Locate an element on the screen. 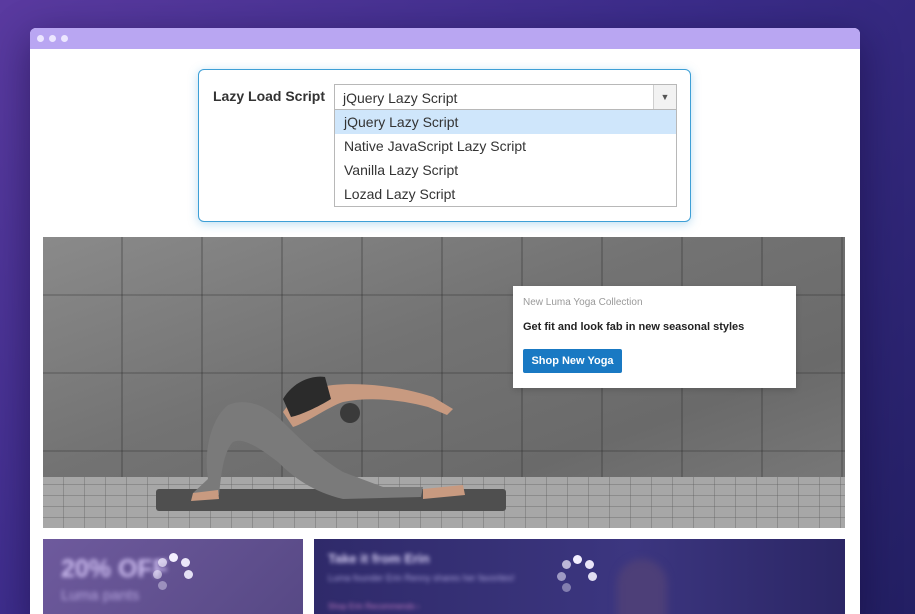  tile-erin-title: Take it from Erin is located at coordinates (379, 558).